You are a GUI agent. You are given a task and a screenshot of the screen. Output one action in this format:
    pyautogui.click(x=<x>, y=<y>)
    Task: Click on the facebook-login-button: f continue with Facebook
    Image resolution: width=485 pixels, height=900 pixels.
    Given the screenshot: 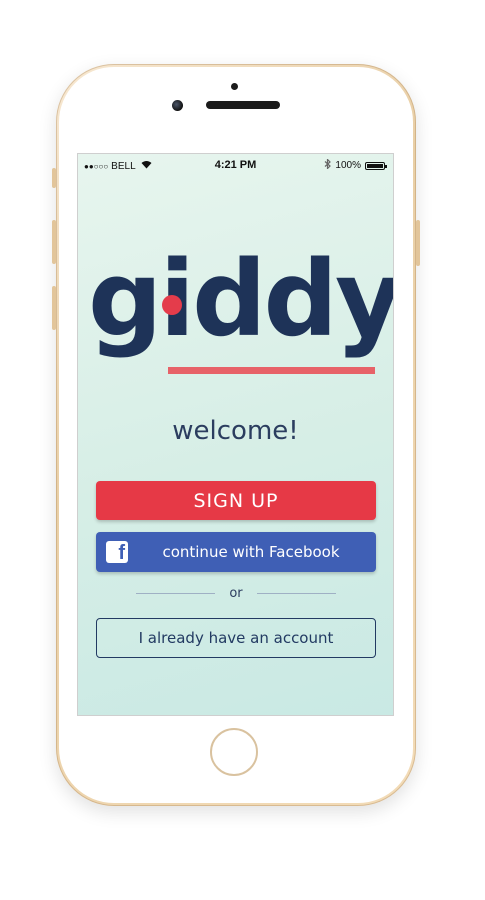 What is the action you would take?
    pyautogui.click(x=236, y=552)
    